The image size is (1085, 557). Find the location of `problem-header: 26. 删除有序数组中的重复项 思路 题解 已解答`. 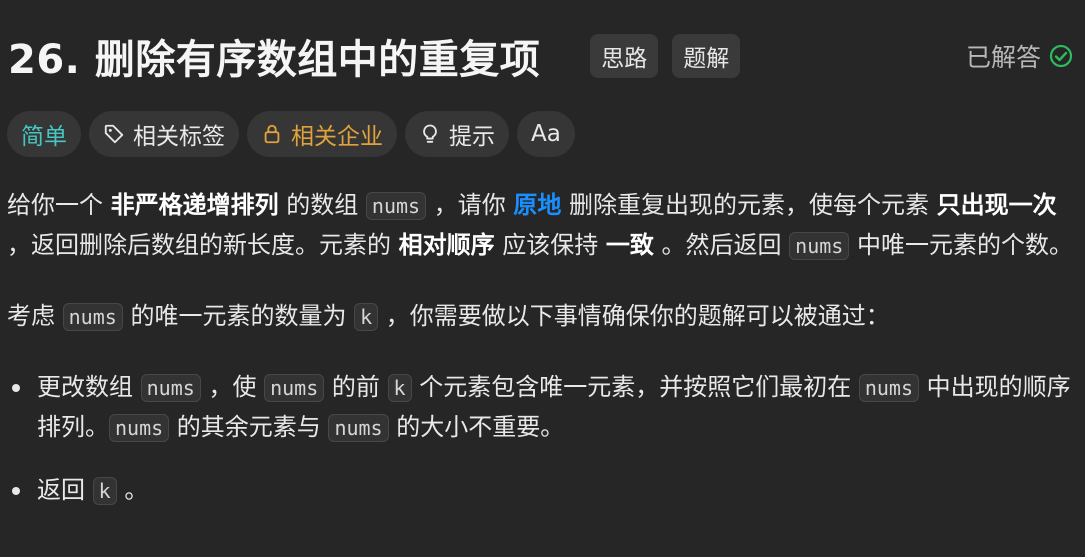

problem-header: 26. 删除有序数组中的重复项 思路 题解 已解答 is located at coordinates (540, 56).